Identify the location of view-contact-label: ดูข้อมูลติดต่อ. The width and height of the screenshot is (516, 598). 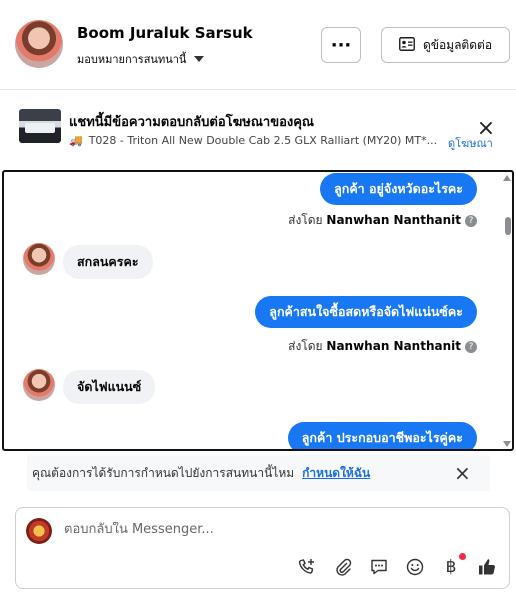
(457, 44).